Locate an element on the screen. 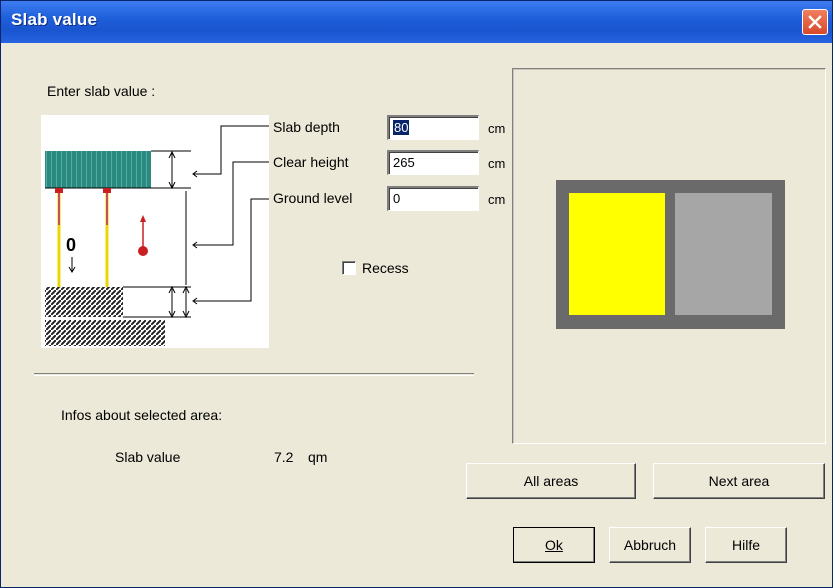 The width and height of the screenshot is (833, 588). slab-depth-label: Slab depth is located at coordinates (306, 127).